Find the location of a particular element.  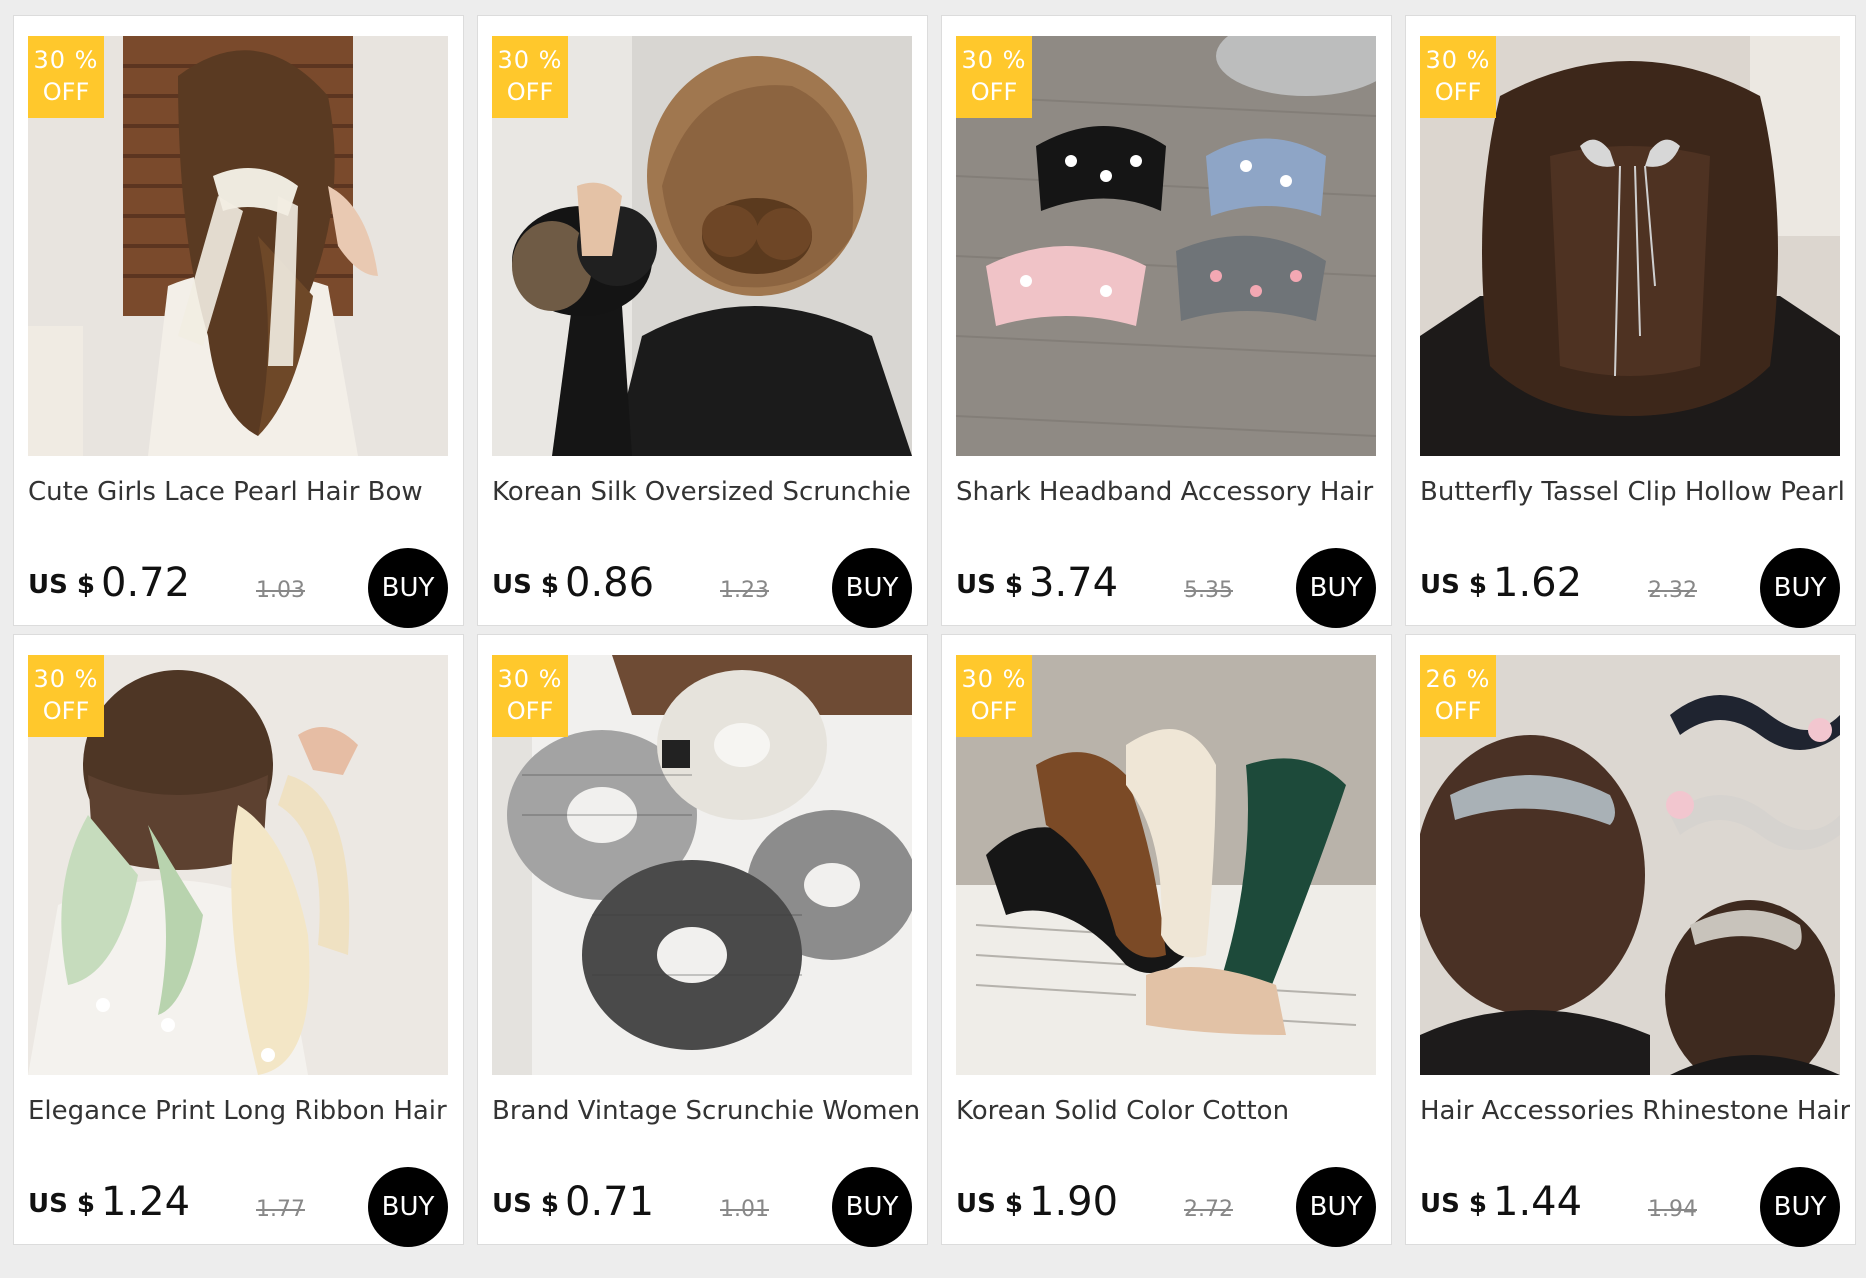

sale-price: 1.90 is located at coordinates (1074, 1202).